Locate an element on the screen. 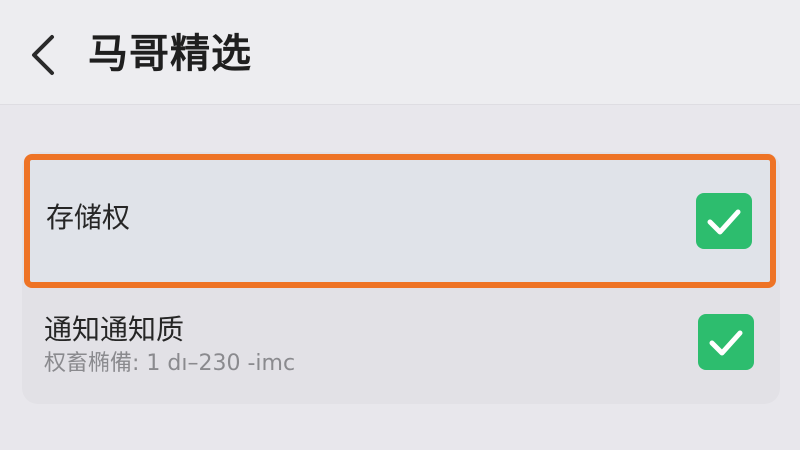 The image size is (800, 450). setting-label: 存储权 is located at coordinates (88, 217).